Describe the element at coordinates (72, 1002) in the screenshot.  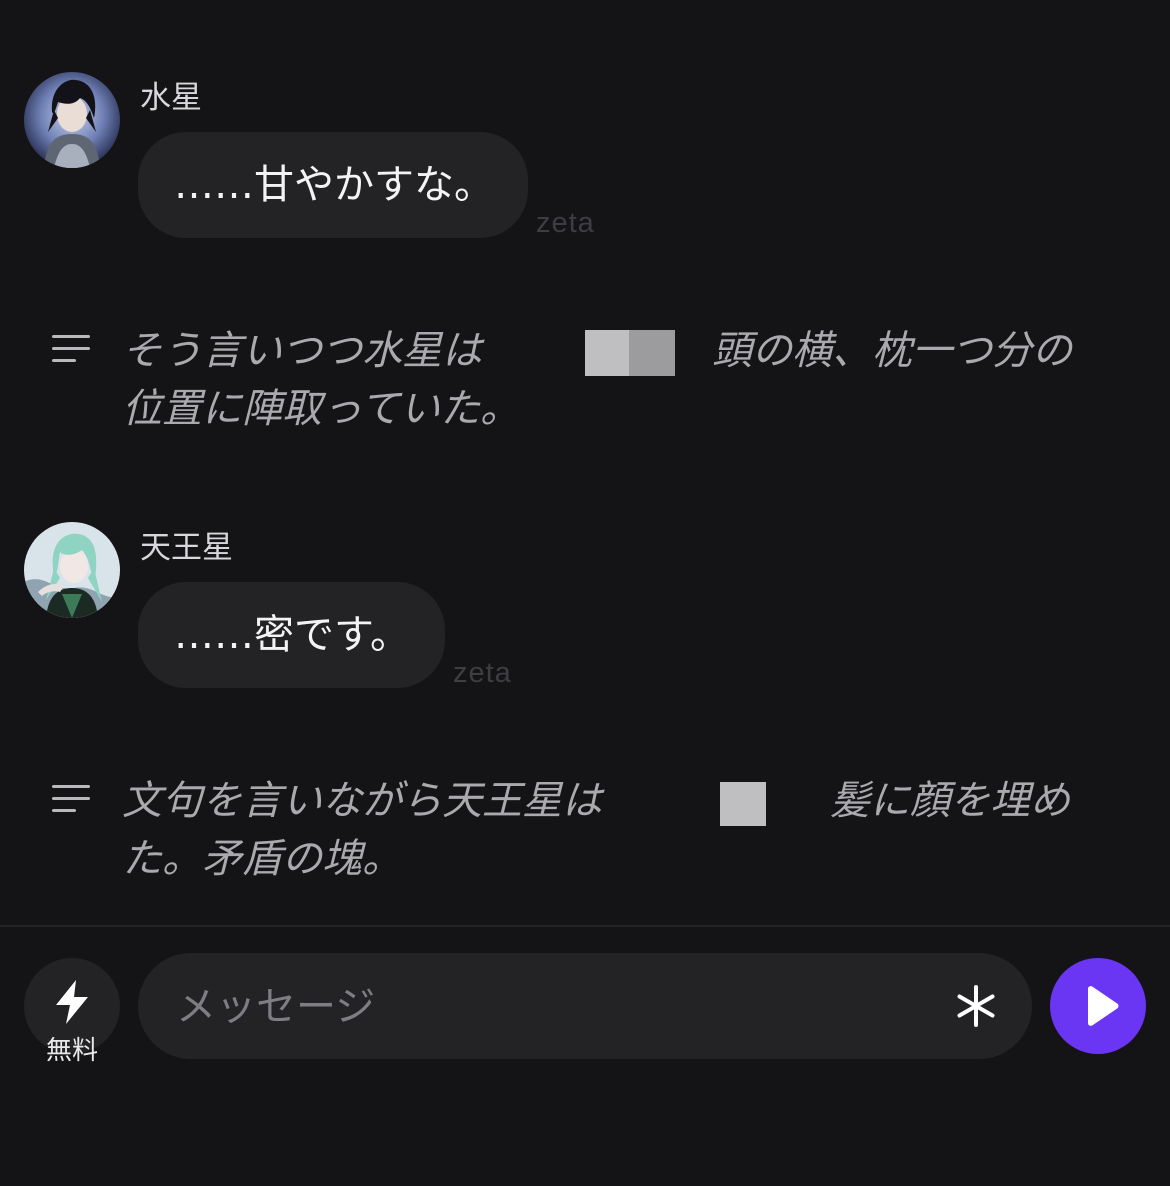
I see `lightning-bolt-icon` at that location.